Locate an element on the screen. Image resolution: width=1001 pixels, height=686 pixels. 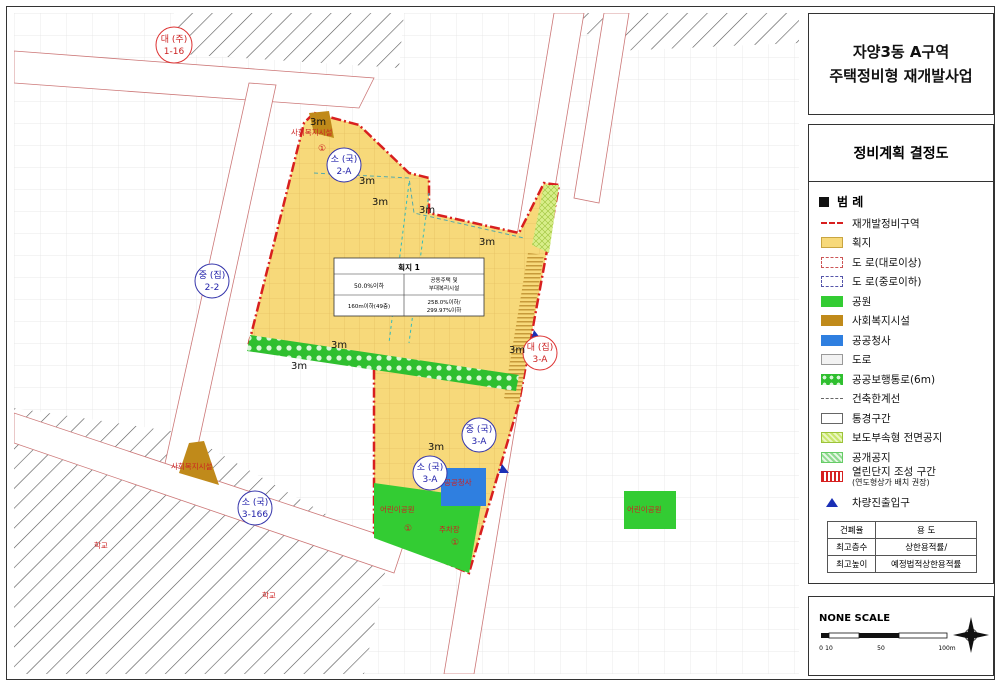
svg-text: 공동주택 및 is located at coordinates (443, 280).